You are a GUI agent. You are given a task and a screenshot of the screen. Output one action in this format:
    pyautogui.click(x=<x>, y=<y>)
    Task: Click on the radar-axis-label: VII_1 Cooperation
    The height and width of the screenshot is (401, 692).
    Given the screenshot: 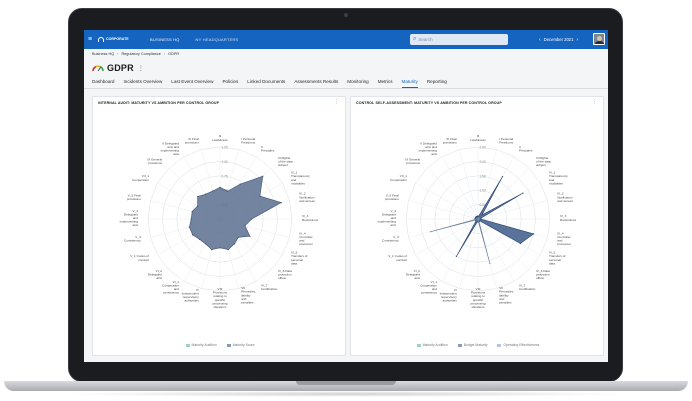 What is the action you would take?
    pyautogui.click(x=140, y=178)
    